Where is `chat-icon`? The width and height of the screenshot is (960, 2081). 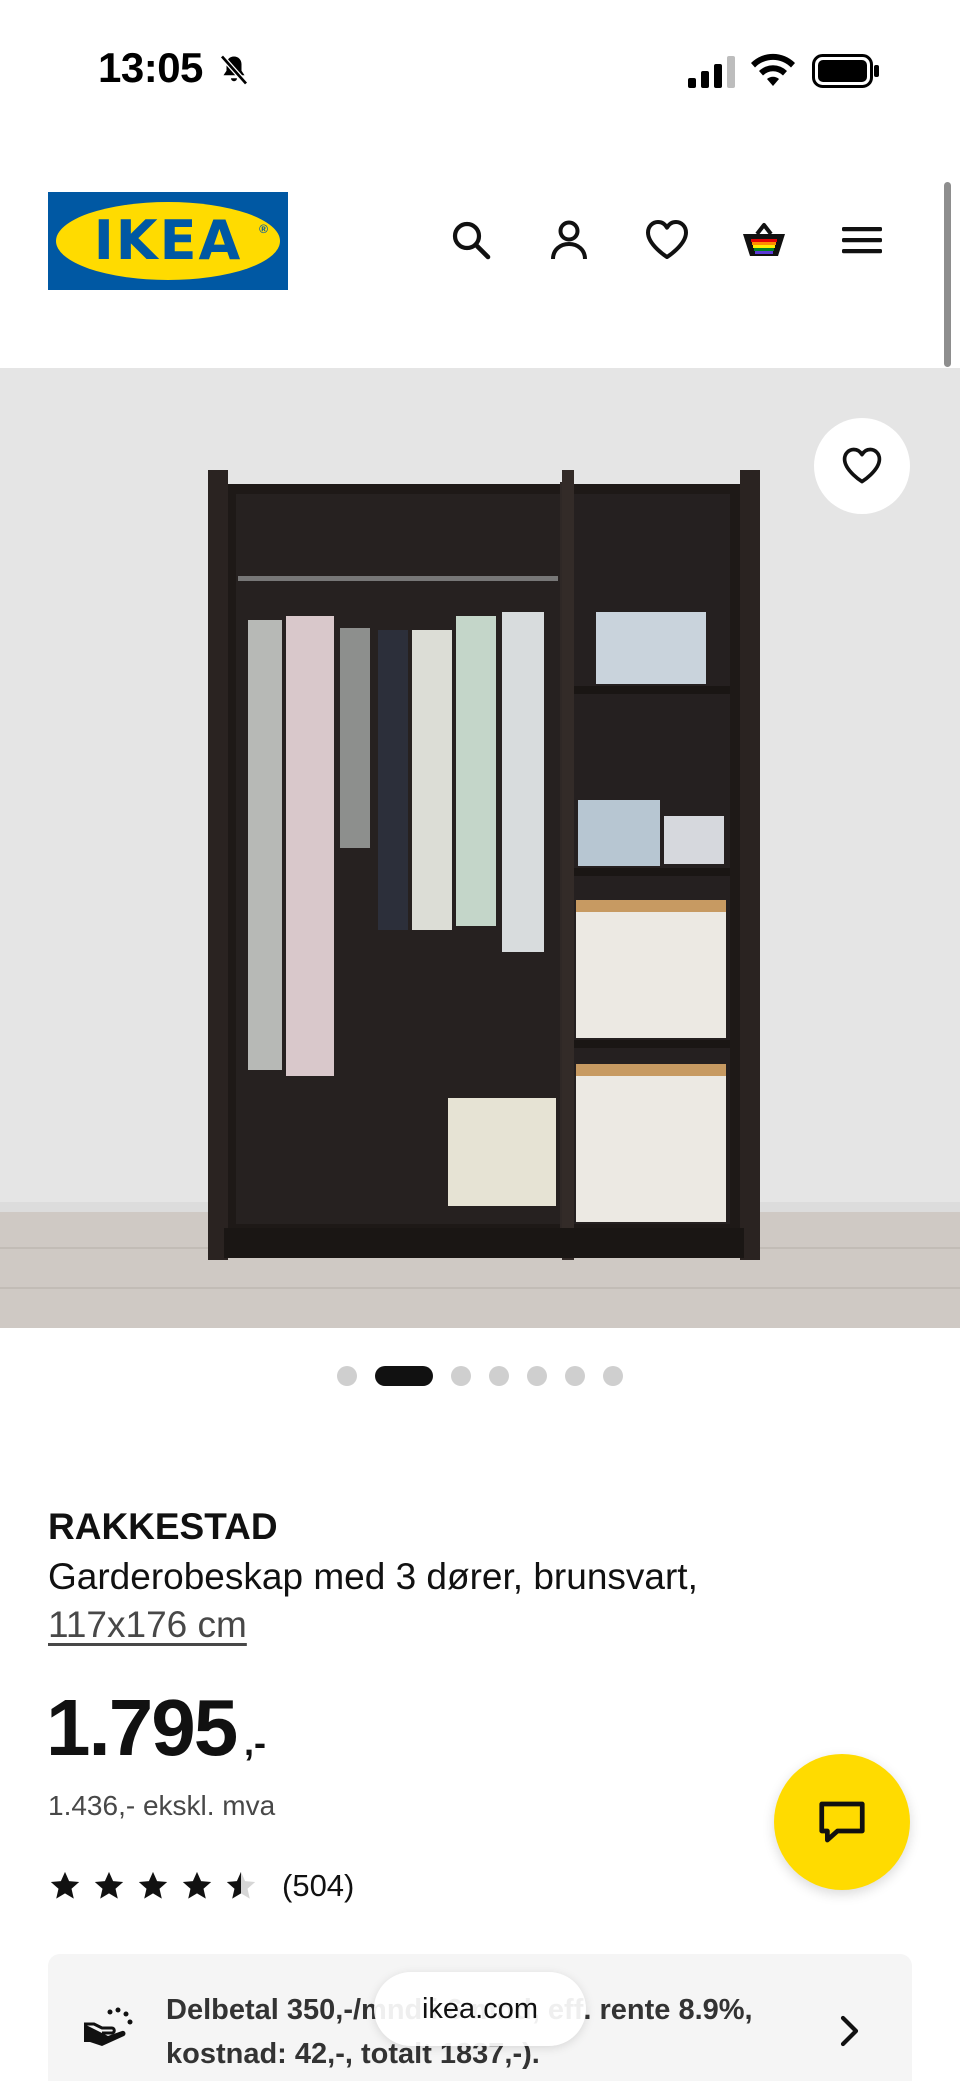 chat-icon is located at coordinates (842, 1822).